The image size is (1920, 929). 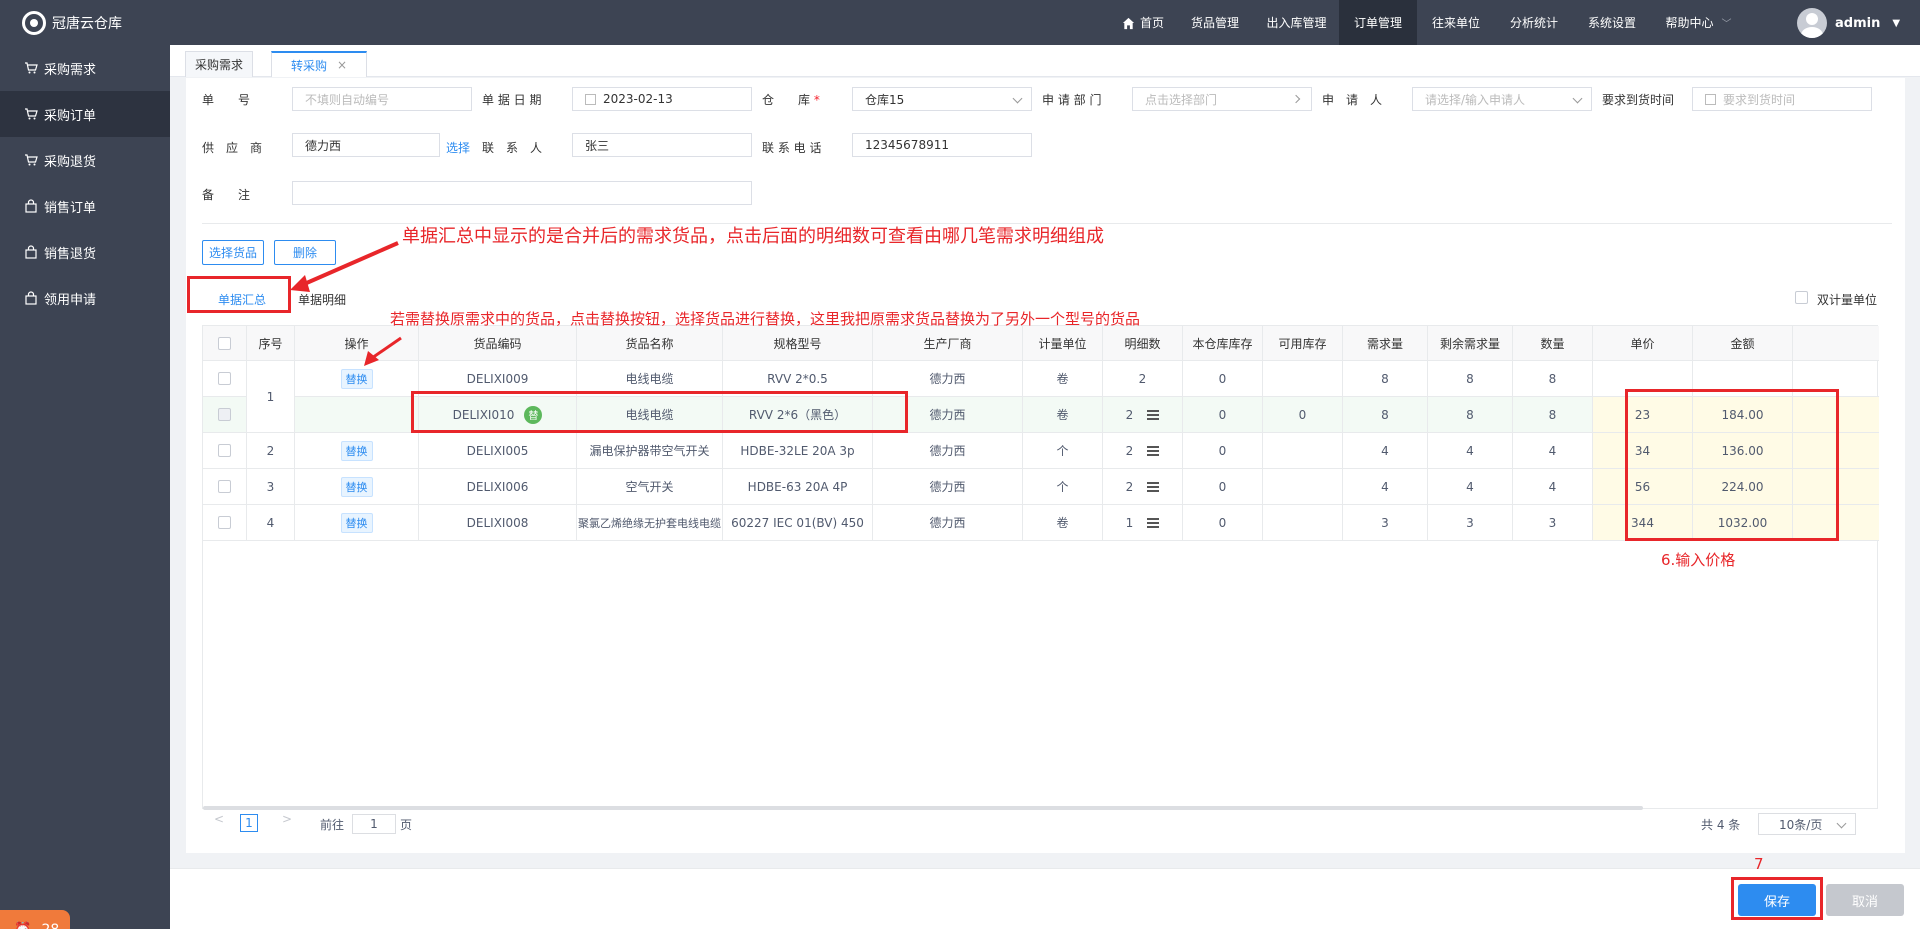 I want to click on header-op: 操作, so click(x=357, y=343).